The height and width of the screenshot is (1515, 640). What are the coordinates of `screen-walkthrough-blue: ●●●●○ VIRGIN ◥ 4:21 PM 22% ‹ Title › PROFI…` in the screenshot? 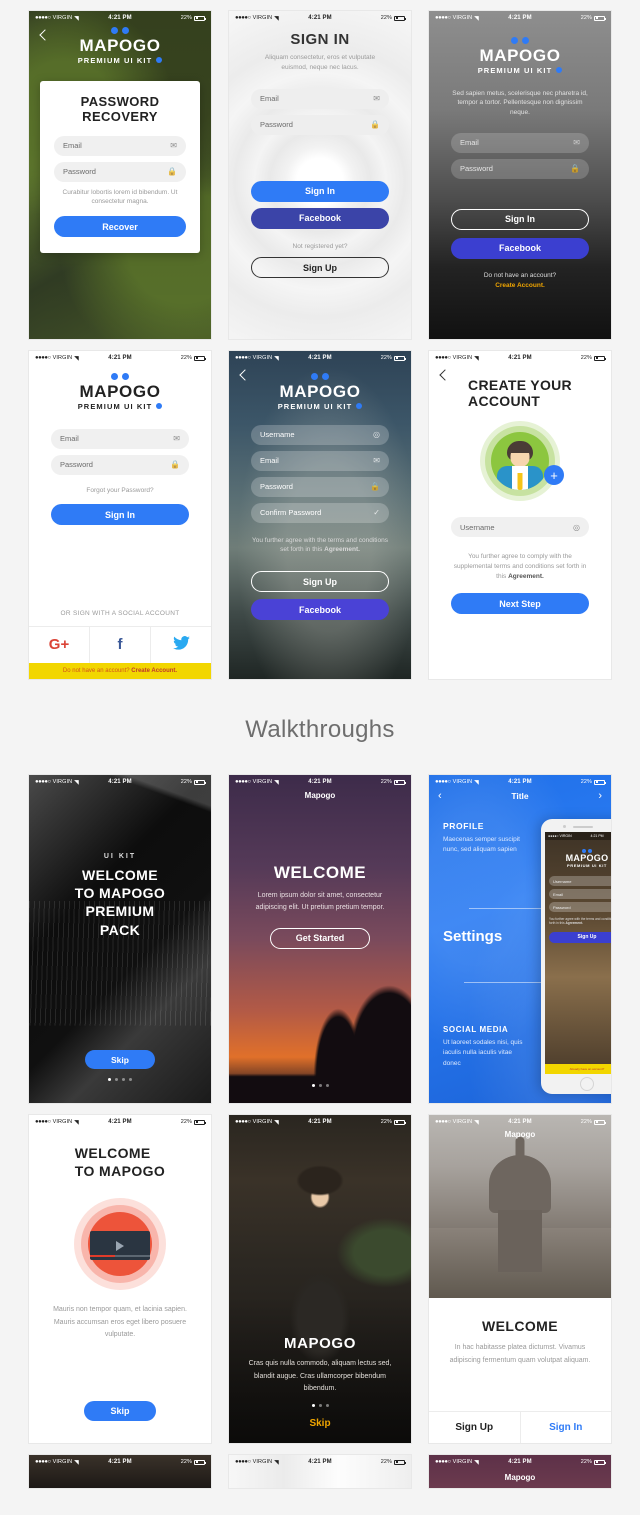 It's located at (520, 939).